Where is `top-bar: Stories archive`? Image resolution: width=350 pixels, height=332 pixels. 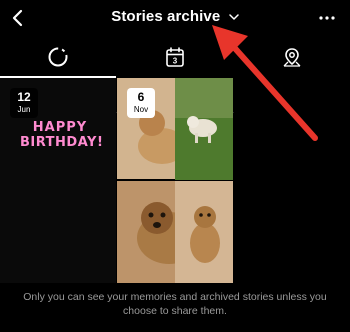
top-bar: Stories archive is located at coordinates (175, 18).